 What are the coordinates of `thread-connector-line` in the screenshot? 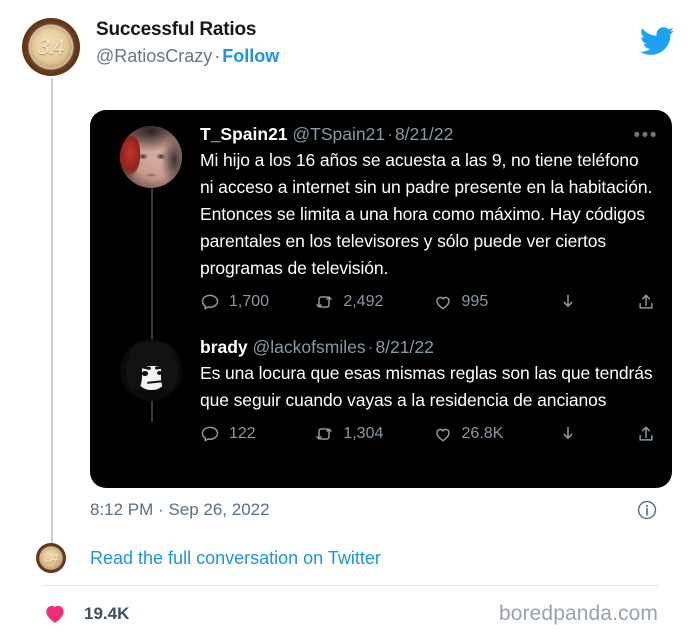 It's located at (52, 311).